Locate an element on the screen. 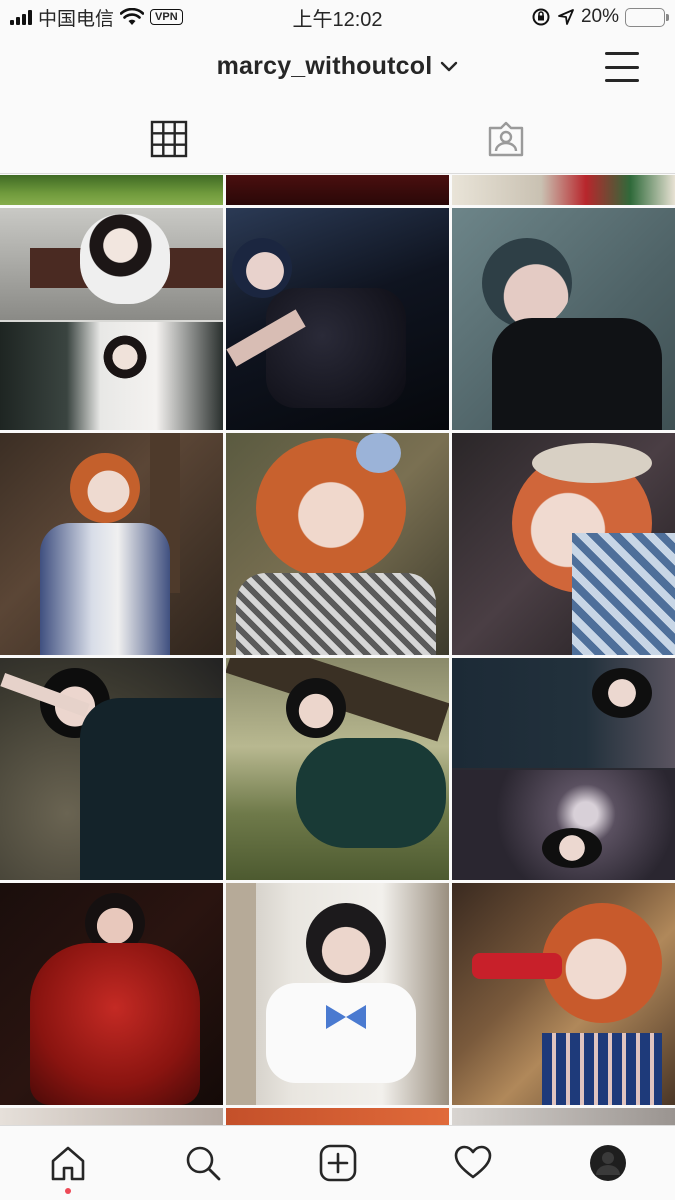  status-right: 20% is located at coordinates (600, 17).